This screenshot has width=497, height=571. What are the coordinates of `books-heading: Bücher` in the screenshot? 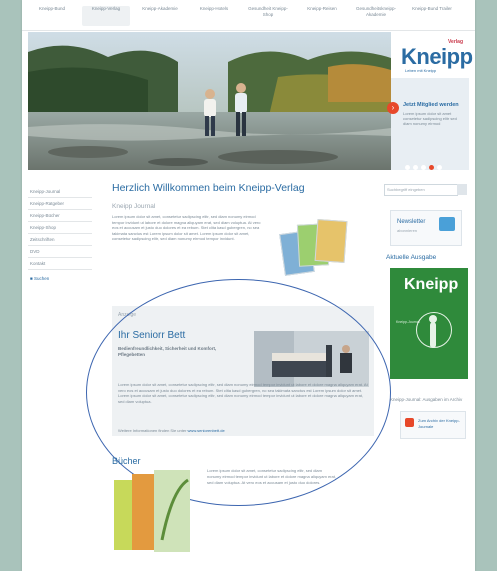 It's located at (126, 461).